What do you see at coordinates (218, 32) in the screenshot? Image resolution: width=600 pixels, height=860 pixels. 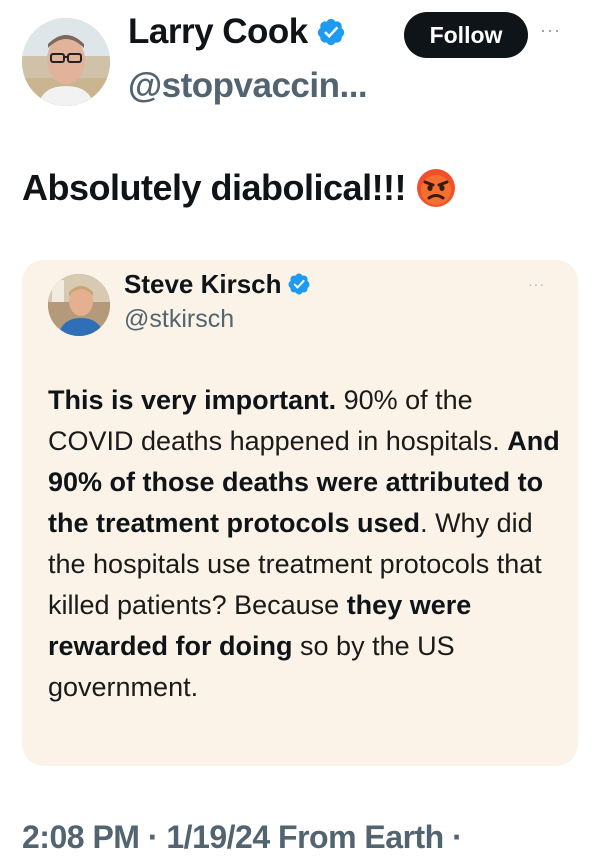 I see `author-name: Larry Cook` at bounding box center [218, 32].